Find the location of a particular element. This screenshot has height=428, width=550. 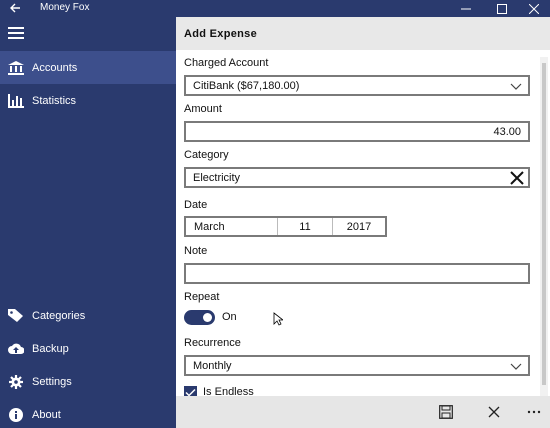

mouse-cursor-icon is located at coordinates (279, 320).